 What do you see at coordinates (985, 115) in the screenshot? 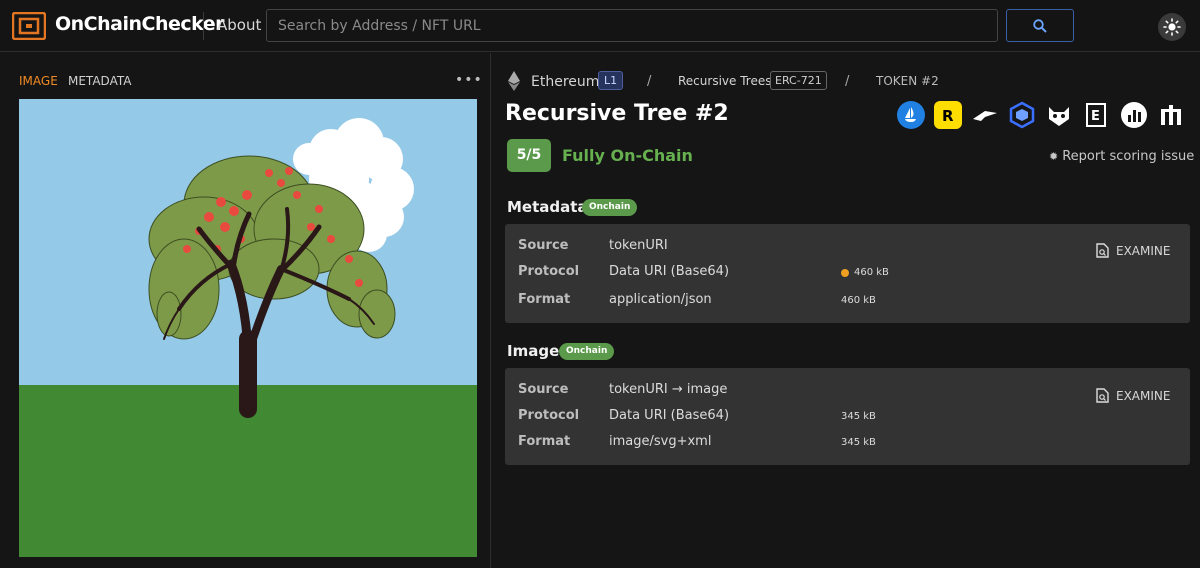
I see `looksrare-icon` at bounding box center [985, 115].